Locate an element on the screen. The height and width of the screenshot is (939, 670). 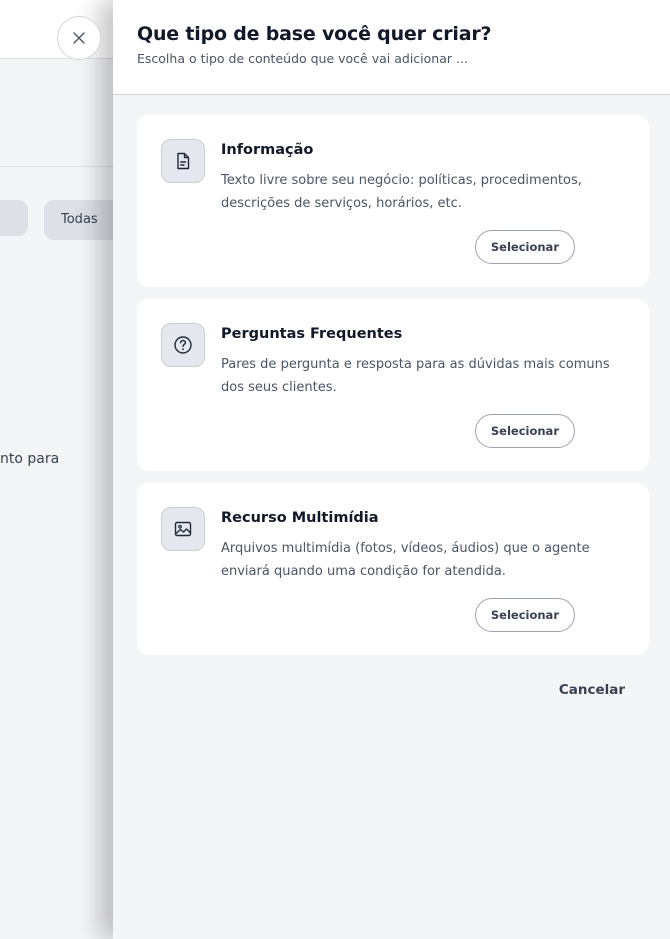
drawer-title: Que tipo de base você quer criar? is located at coordinates (314, 34).